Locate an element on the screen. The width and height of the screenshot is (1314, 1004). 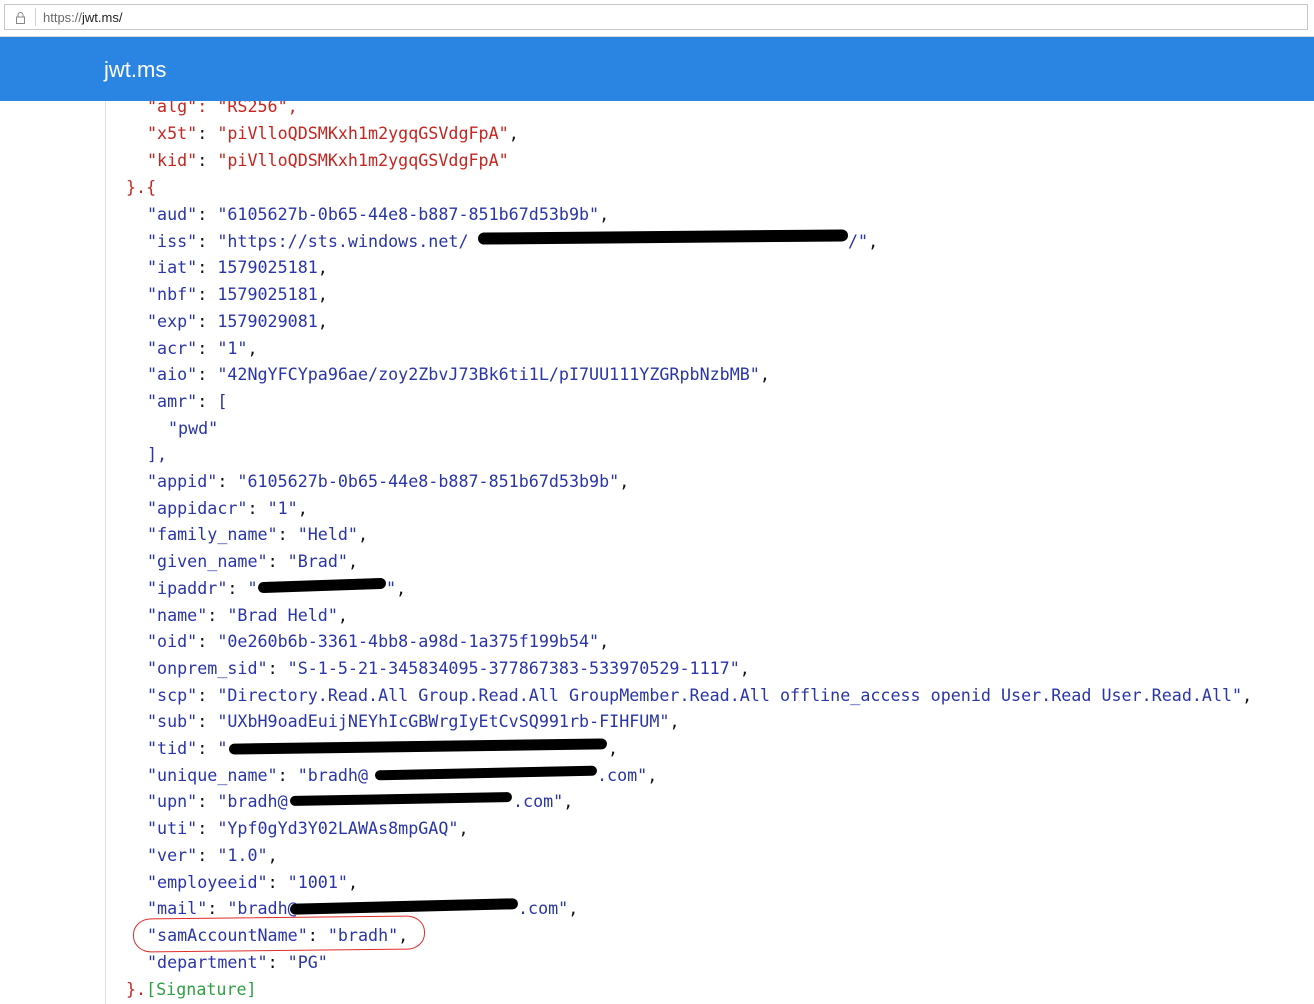
claim-key: "ver" is located at coordinates (172, 854).